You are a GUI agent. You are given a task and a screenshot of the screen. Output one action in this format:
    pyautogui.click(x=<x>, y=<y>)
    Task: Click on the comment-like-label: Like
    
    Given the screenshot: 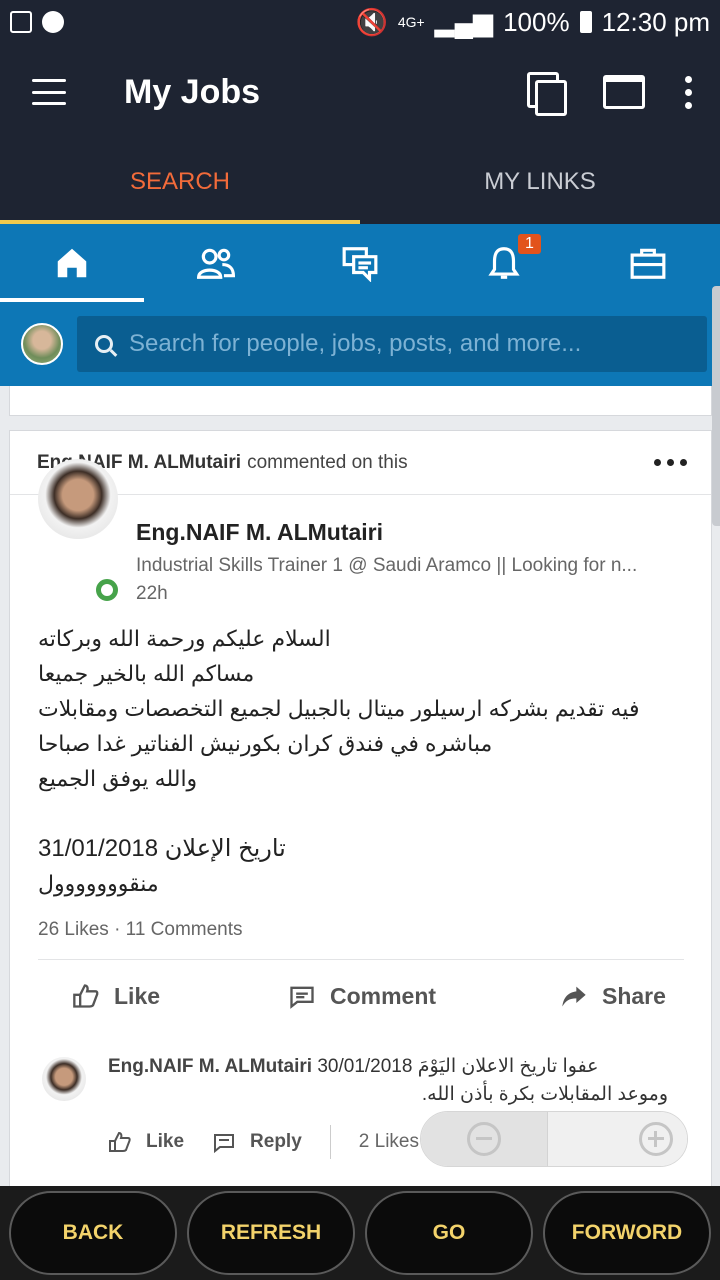 What is the action you would take?
    pyautogui.click(x=165, y=1141)
    